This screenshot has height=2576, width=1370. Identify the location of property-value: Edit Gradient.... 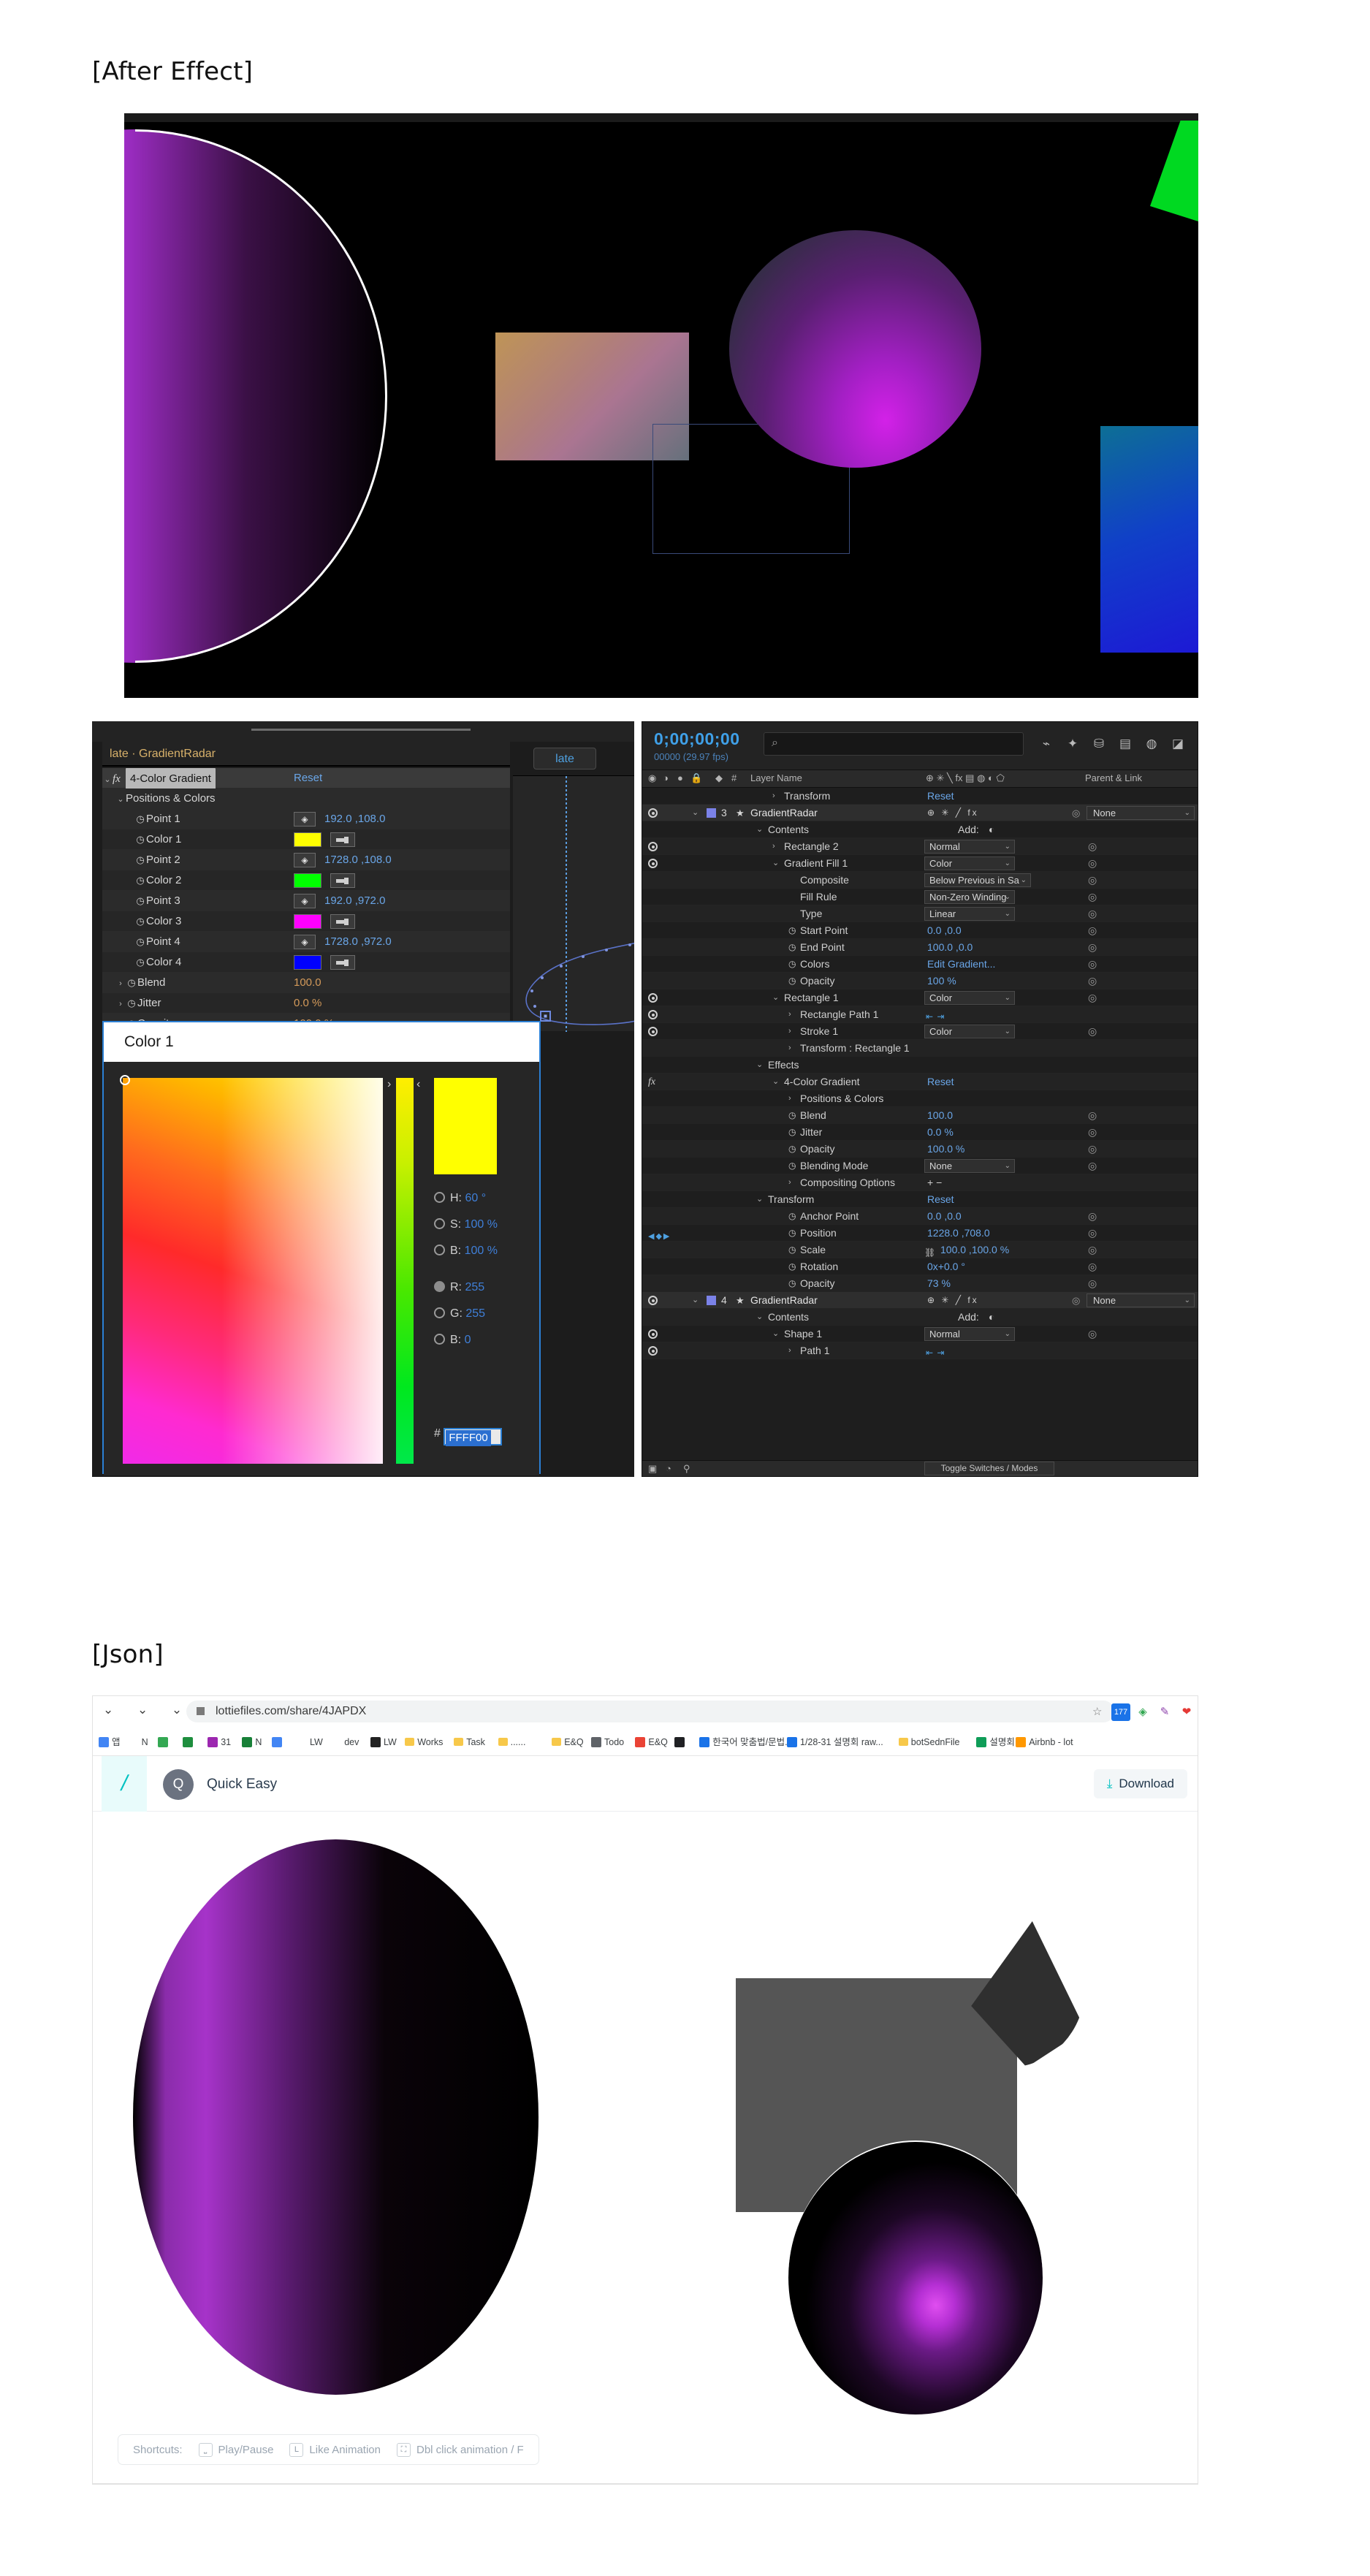
(961, 964).